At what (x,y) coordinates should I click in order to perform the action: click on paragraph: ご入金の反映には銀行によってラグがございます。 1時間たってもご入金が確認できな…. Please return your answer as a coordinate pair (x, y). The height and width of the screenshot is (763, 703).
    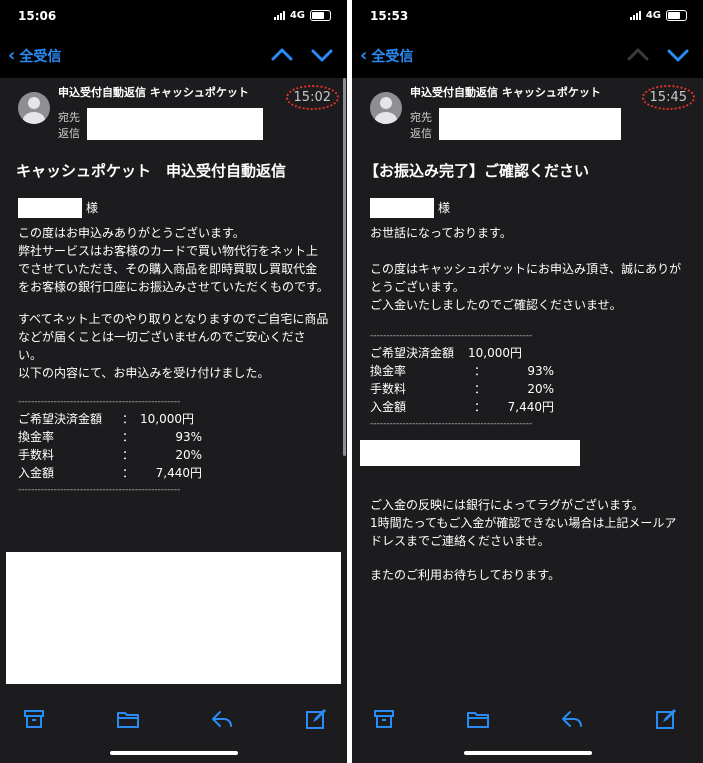
    Looking at the image, I should click on (523, 523).